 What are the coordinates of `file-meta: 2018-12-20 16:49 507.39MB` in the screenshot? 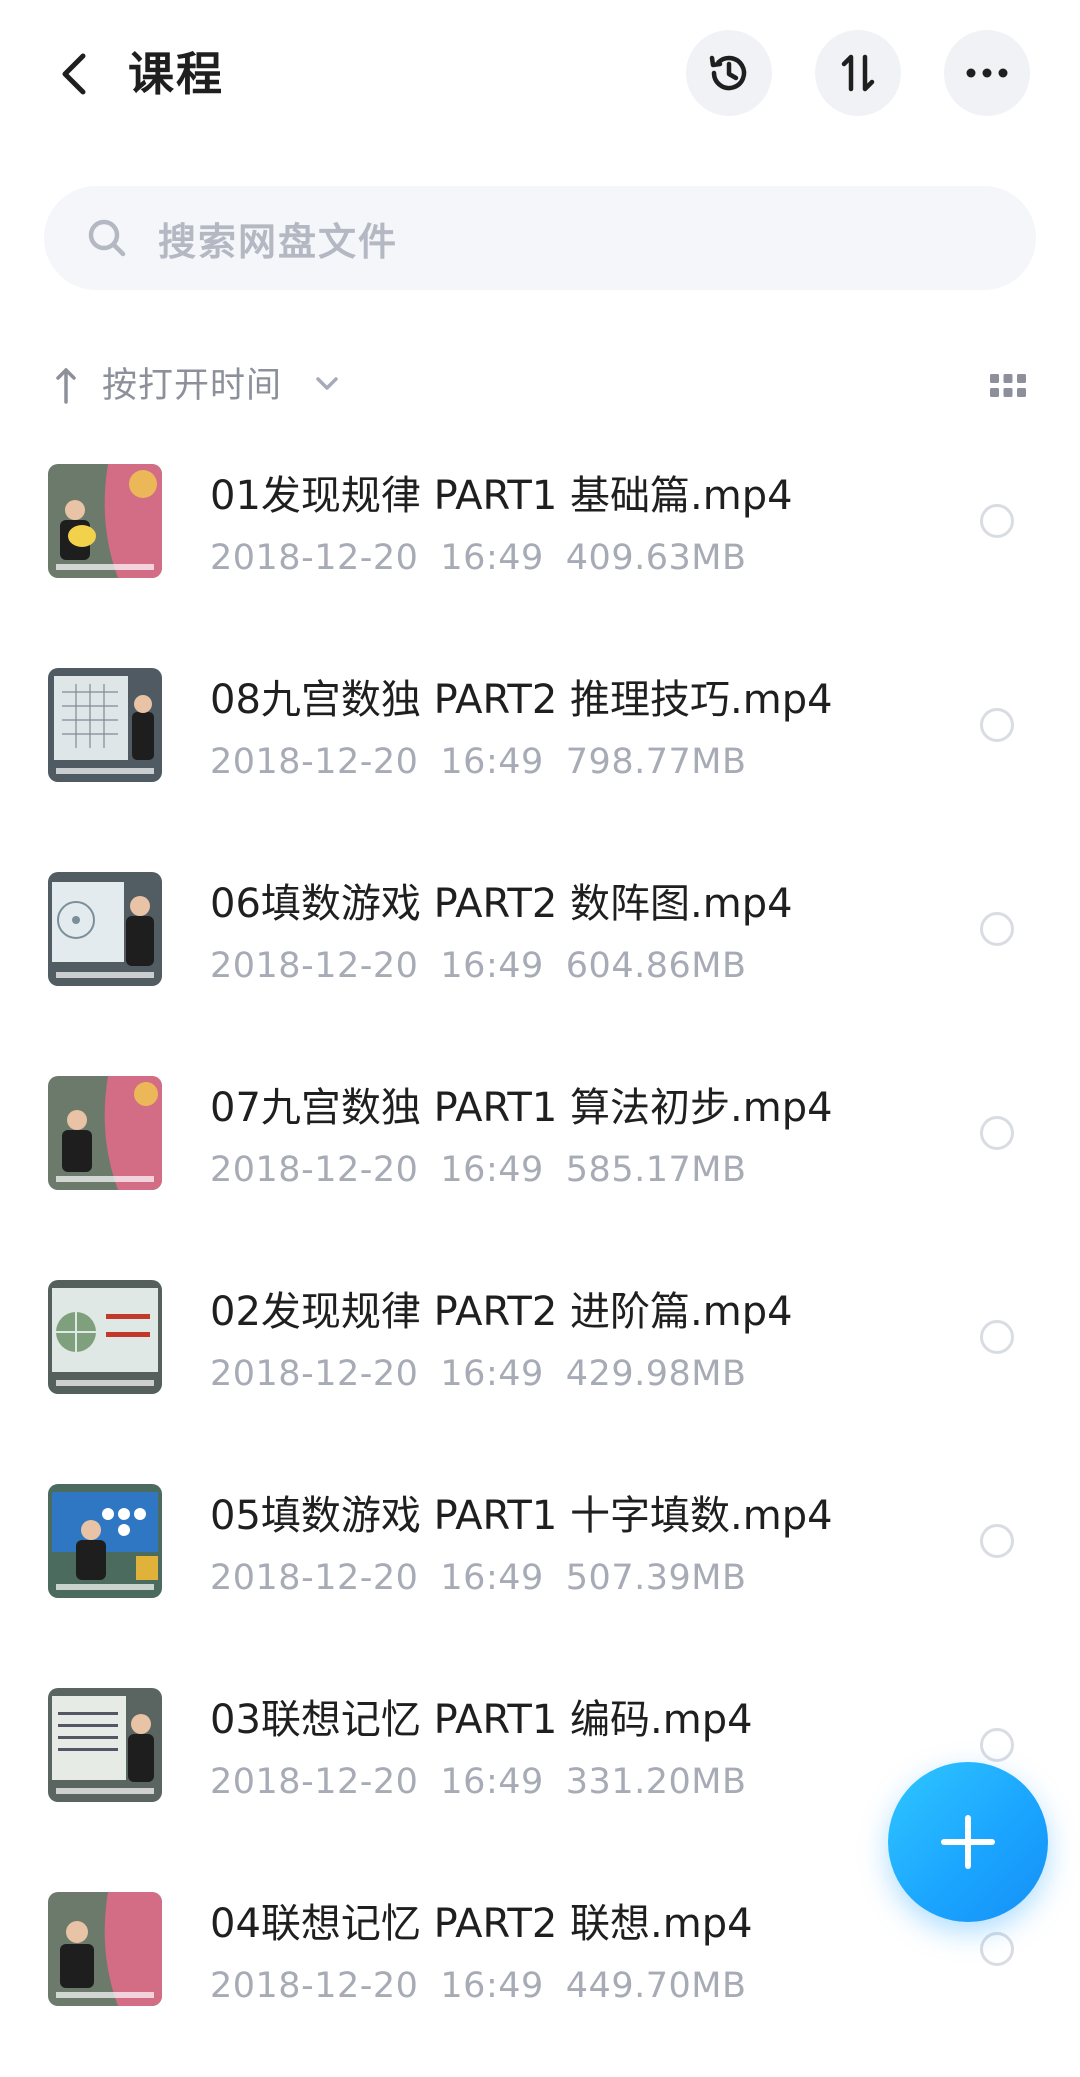 It's located at (489, 1578).